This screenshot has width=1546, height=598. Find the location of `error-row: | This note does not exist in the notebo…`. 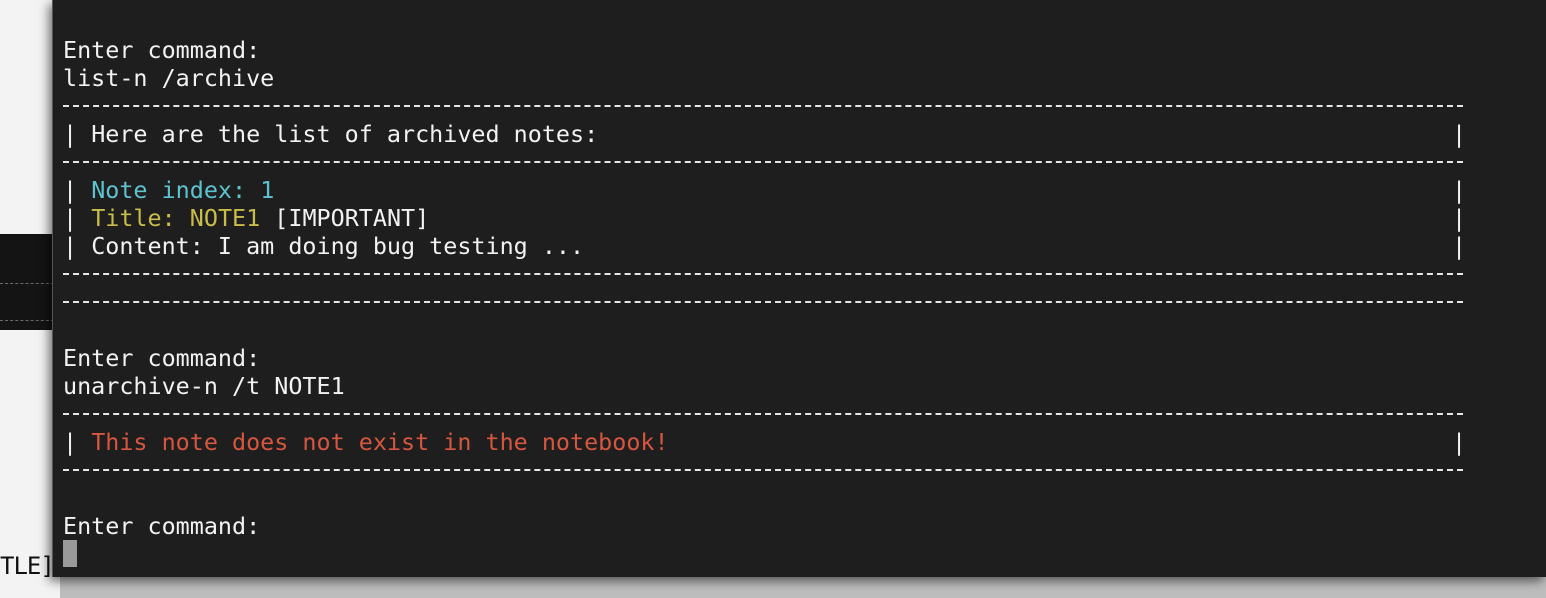

error-row: | This note does not exist in the notebo… is located at coordinates (804, 442).